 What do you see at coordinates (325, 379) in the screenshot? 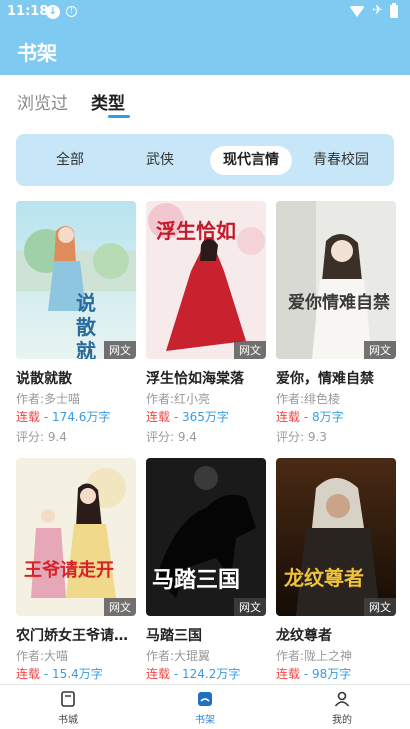
I see `book-title: 爱你，情难自禁` at bounding box center [325, 379].